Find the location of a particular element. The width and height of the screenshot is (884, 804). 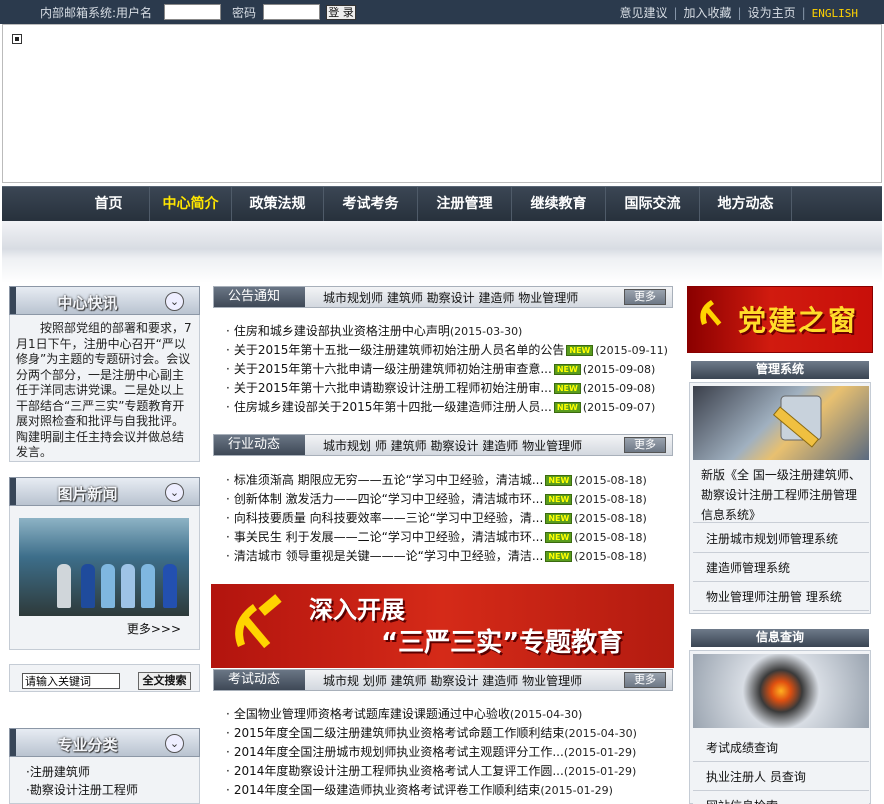

sub-nav-band is located at coordinates (442, 252).